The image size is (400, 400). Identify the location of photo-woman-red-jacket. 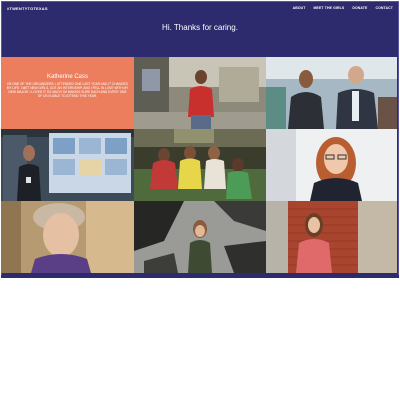
(200, 93).